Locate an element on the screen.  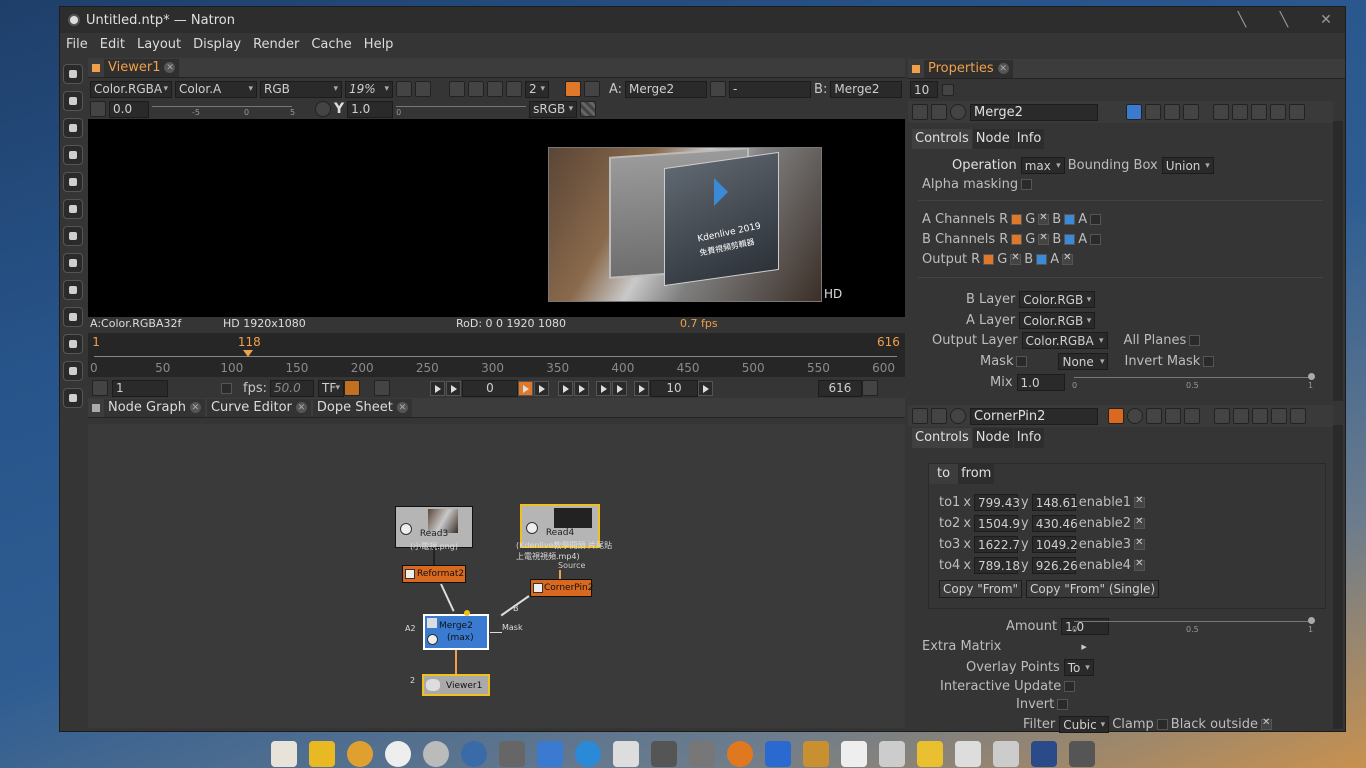
float-icon is located at coordinates (1240, 112).